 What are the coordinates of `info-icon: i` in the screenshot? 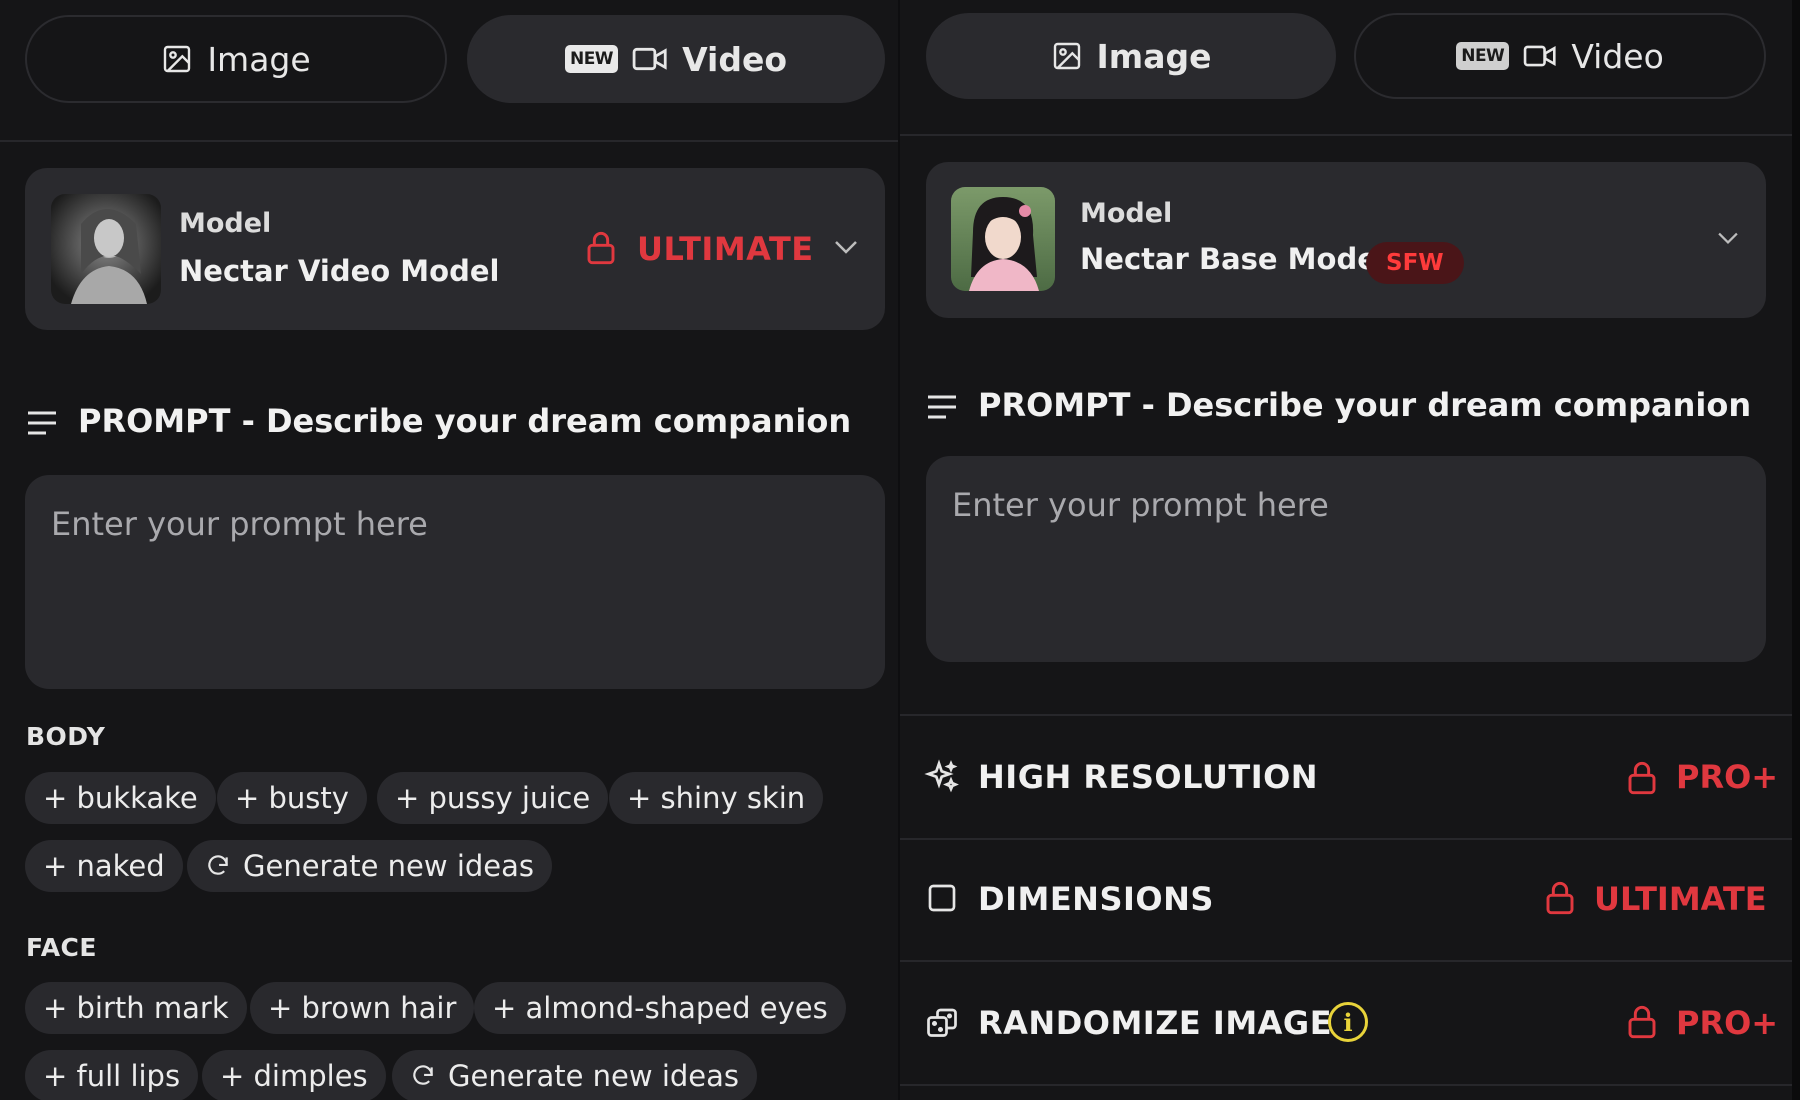 It's located at (1348, 1022).